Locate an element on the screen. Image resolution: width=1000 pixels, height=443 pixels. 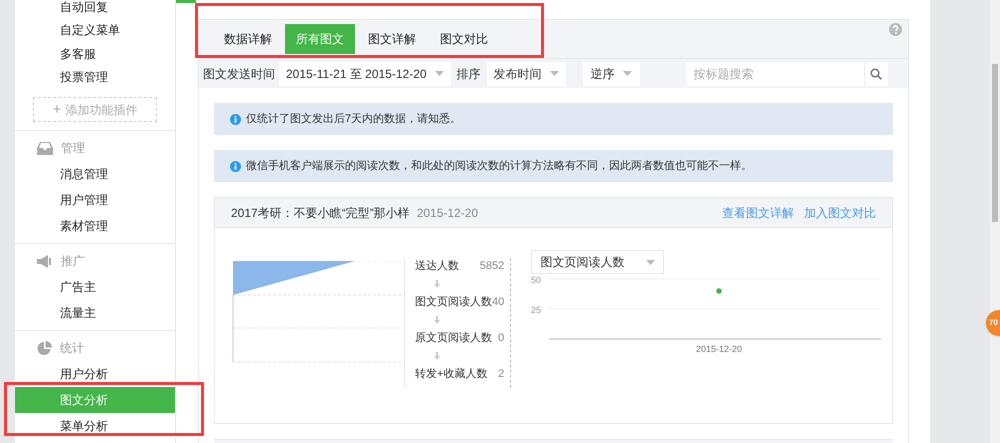
section-title: 管理 is located at coordinates (73, 148).